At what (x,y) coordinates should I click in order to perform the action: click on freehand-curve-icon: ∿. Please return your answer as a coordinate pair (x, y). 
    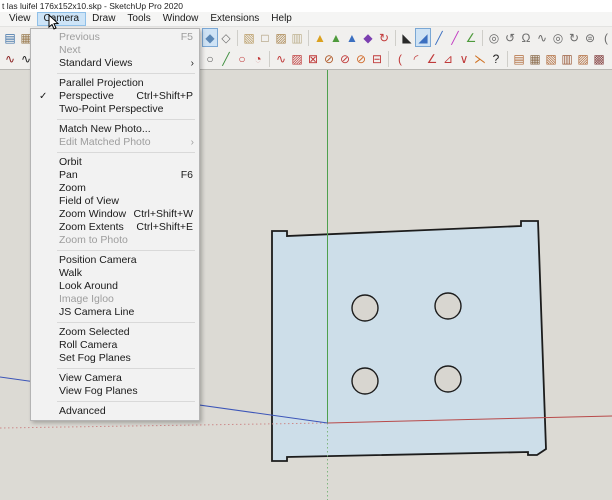
    Looking at the image, I should click on (10, 58).